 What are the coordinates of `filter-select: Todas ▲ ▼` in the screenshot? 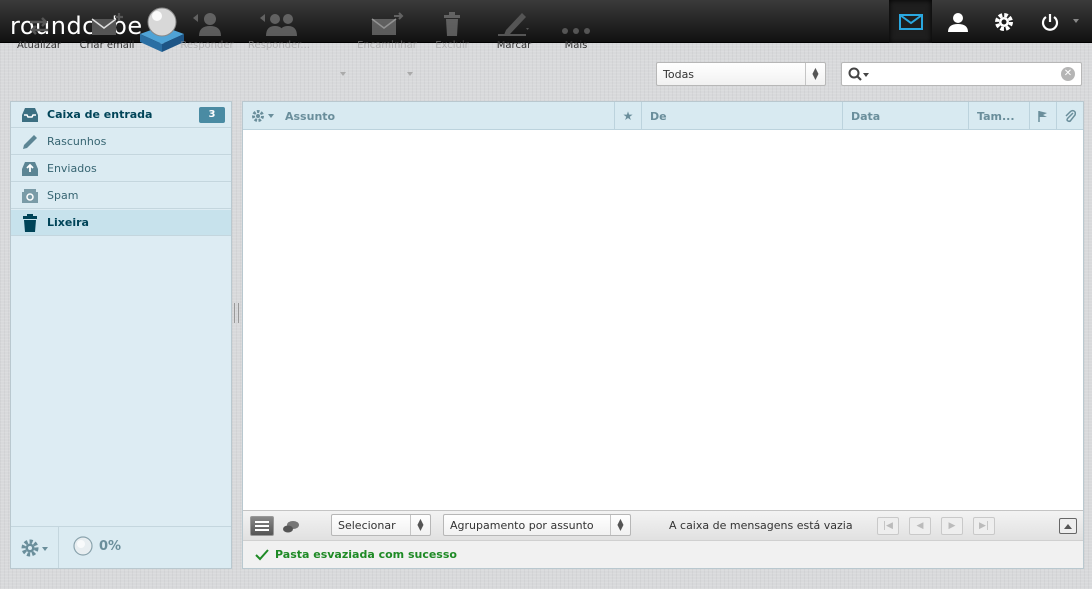 It's located at (741, 74).